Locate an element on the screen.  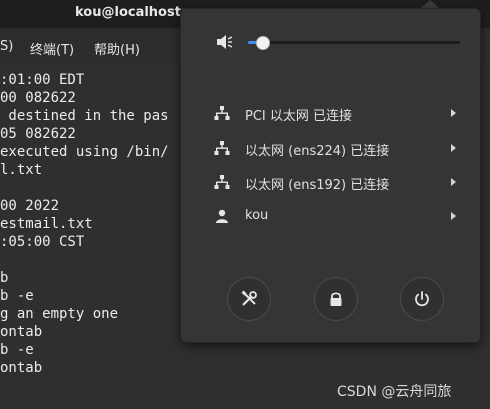
menu-item-help: 帮助(H) is located at coordinates (117, 48).